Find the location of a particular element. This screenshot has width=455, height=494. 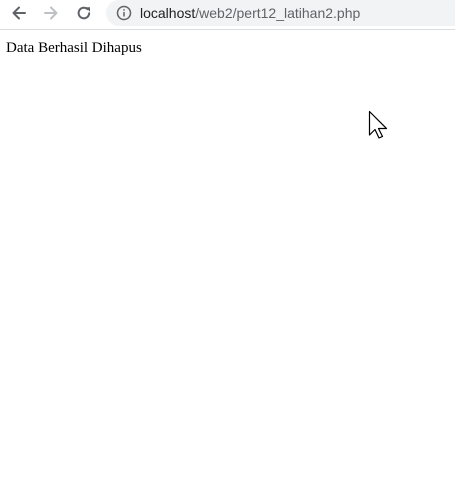

address-bar: localhost/web2/pert12_latihan2.php is located at coordinates (280, 13).